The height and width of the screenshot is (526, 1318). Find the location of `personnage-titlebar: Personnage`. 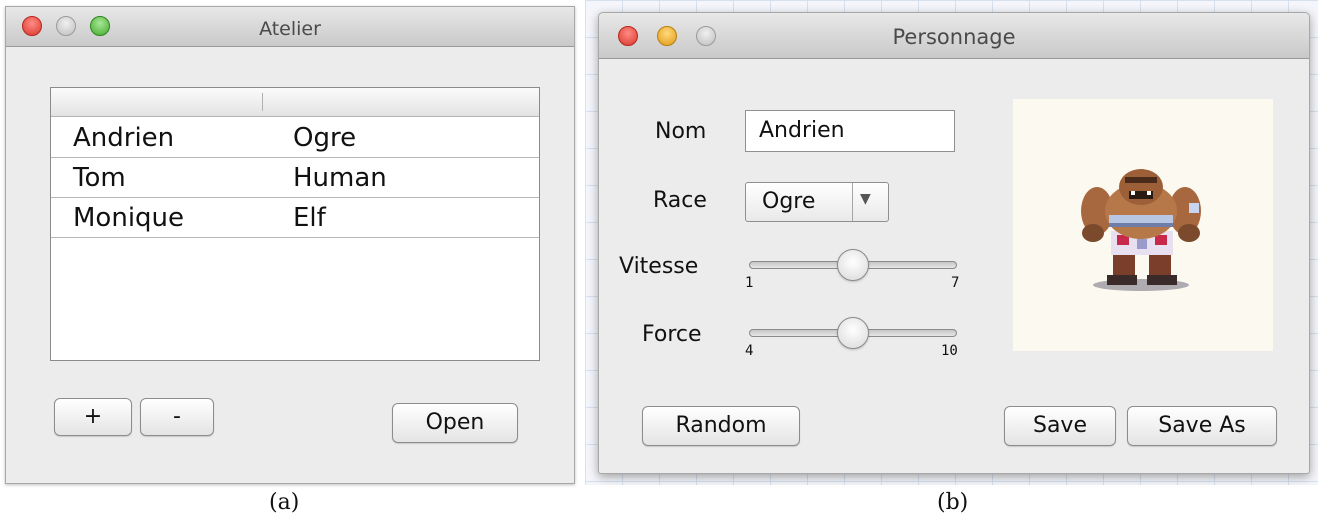

personnage-titlebar: Personnage is located at coordinates (954, 36).